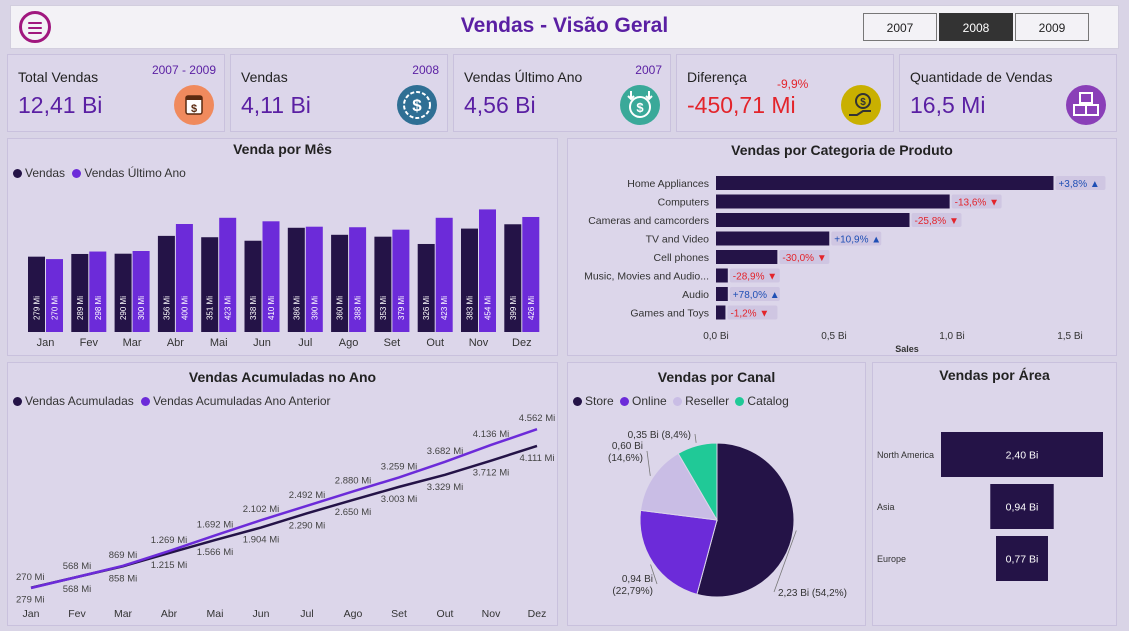 This screenshot has width=1129, height=631. Describe the element at coordinates (123, 308) in the screenshot. I see `bar-data-label: 290 Mi` at that location.